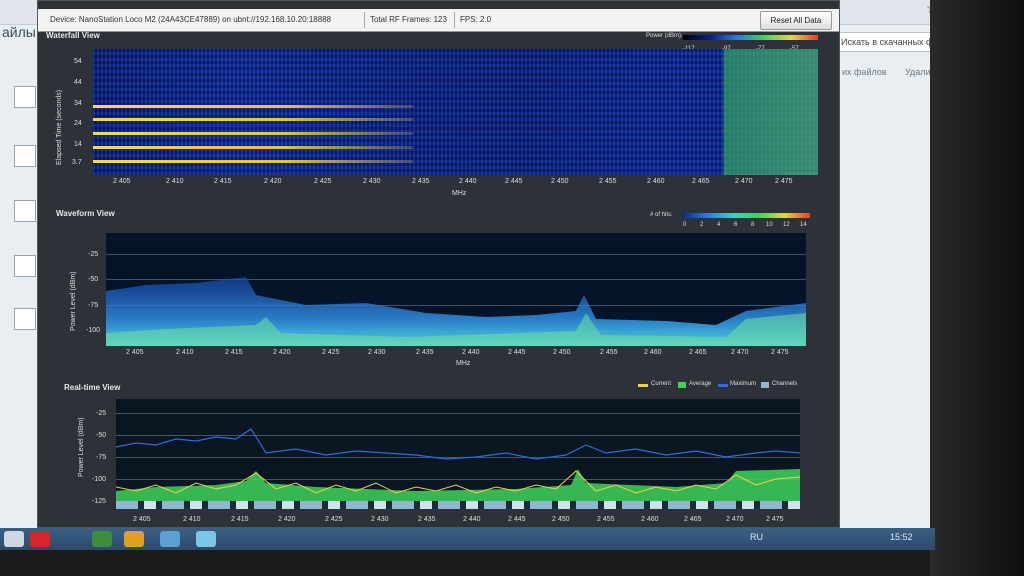 The image size is (1024, 576). Describe the element at coordinates (73, 301) in the screenshot. I see `waveform-y-label: Power Level (dBm)` at that location.